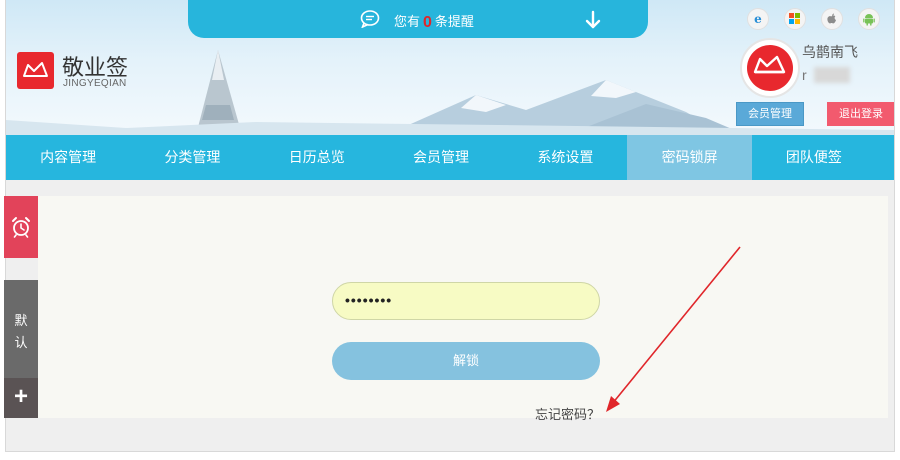  Describe the element at coordinates (370, 19) in the screenshot. I see `chat-bubble-icon` at that location.